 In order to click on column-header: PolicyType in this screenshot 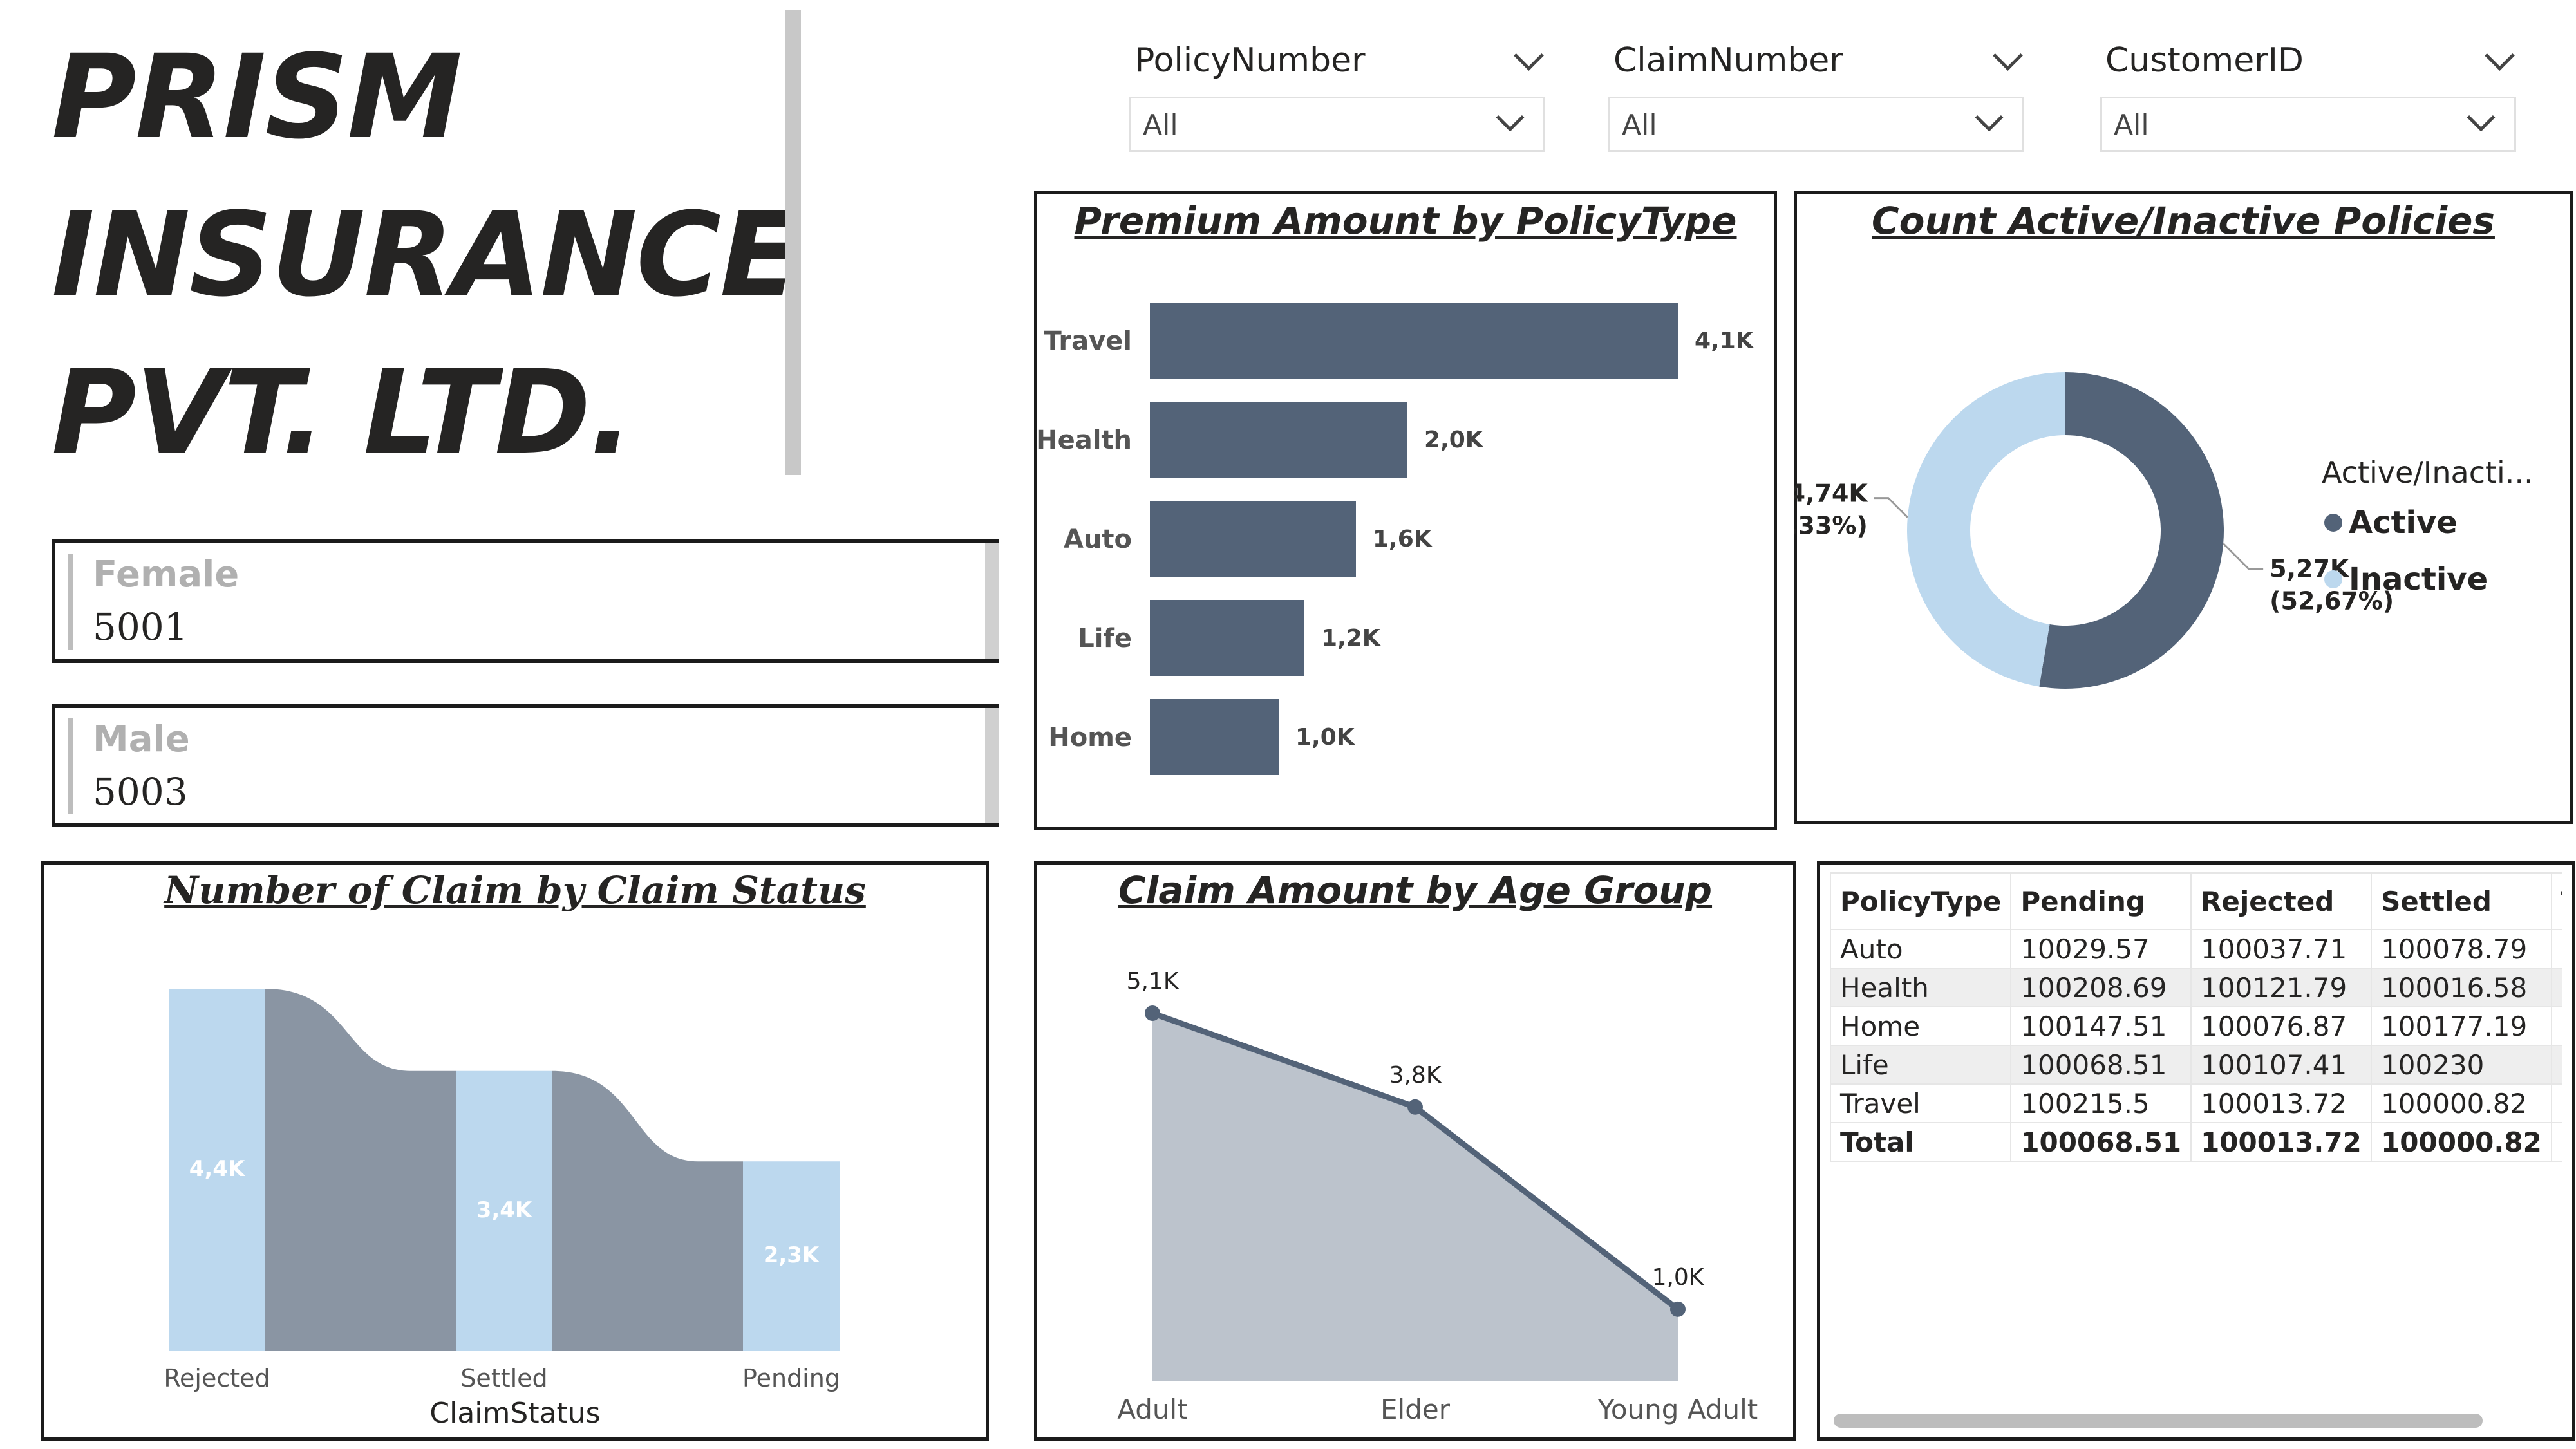, I will do `click(1921, 901)`.